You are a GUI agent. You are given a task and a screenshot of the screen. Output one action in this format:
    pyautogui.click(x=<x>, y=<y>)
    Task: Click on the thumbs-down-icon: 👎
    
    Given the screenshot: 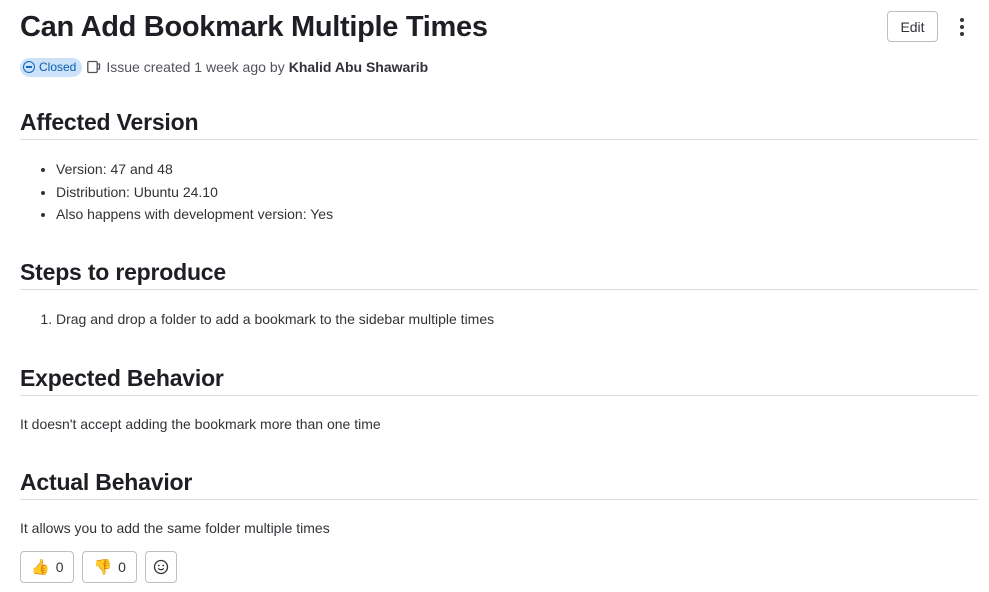 What is the action you would take?
    pyautogui.click(x=103, y=567)
    